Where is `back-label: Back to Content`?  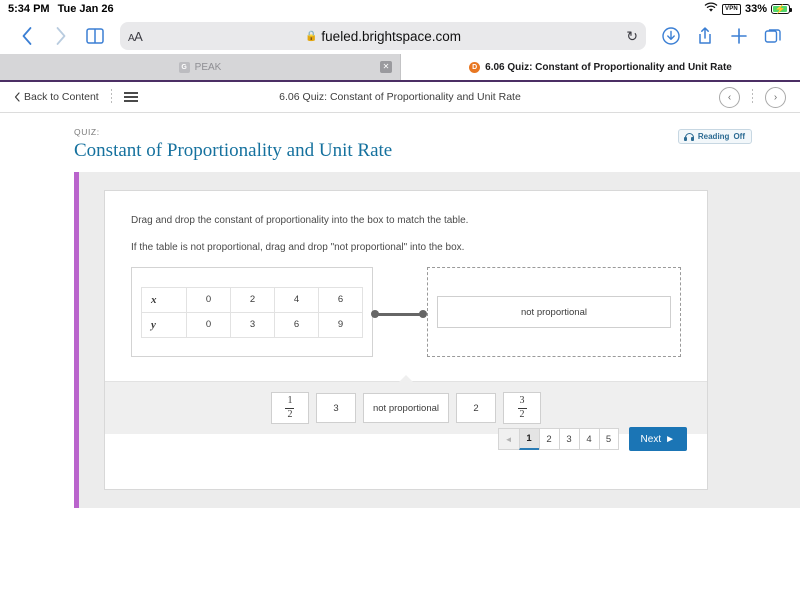
back-label: Back to Content is located at coordinates (61, 97).